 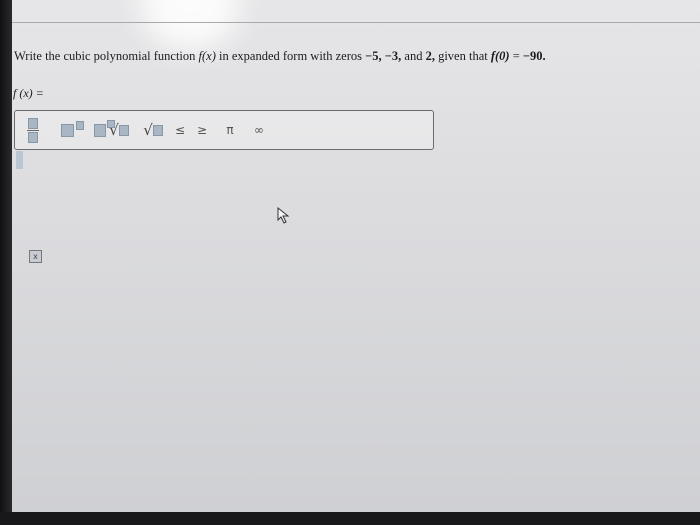 I want to click on square-root-button: √, so click(x=119, y=130).